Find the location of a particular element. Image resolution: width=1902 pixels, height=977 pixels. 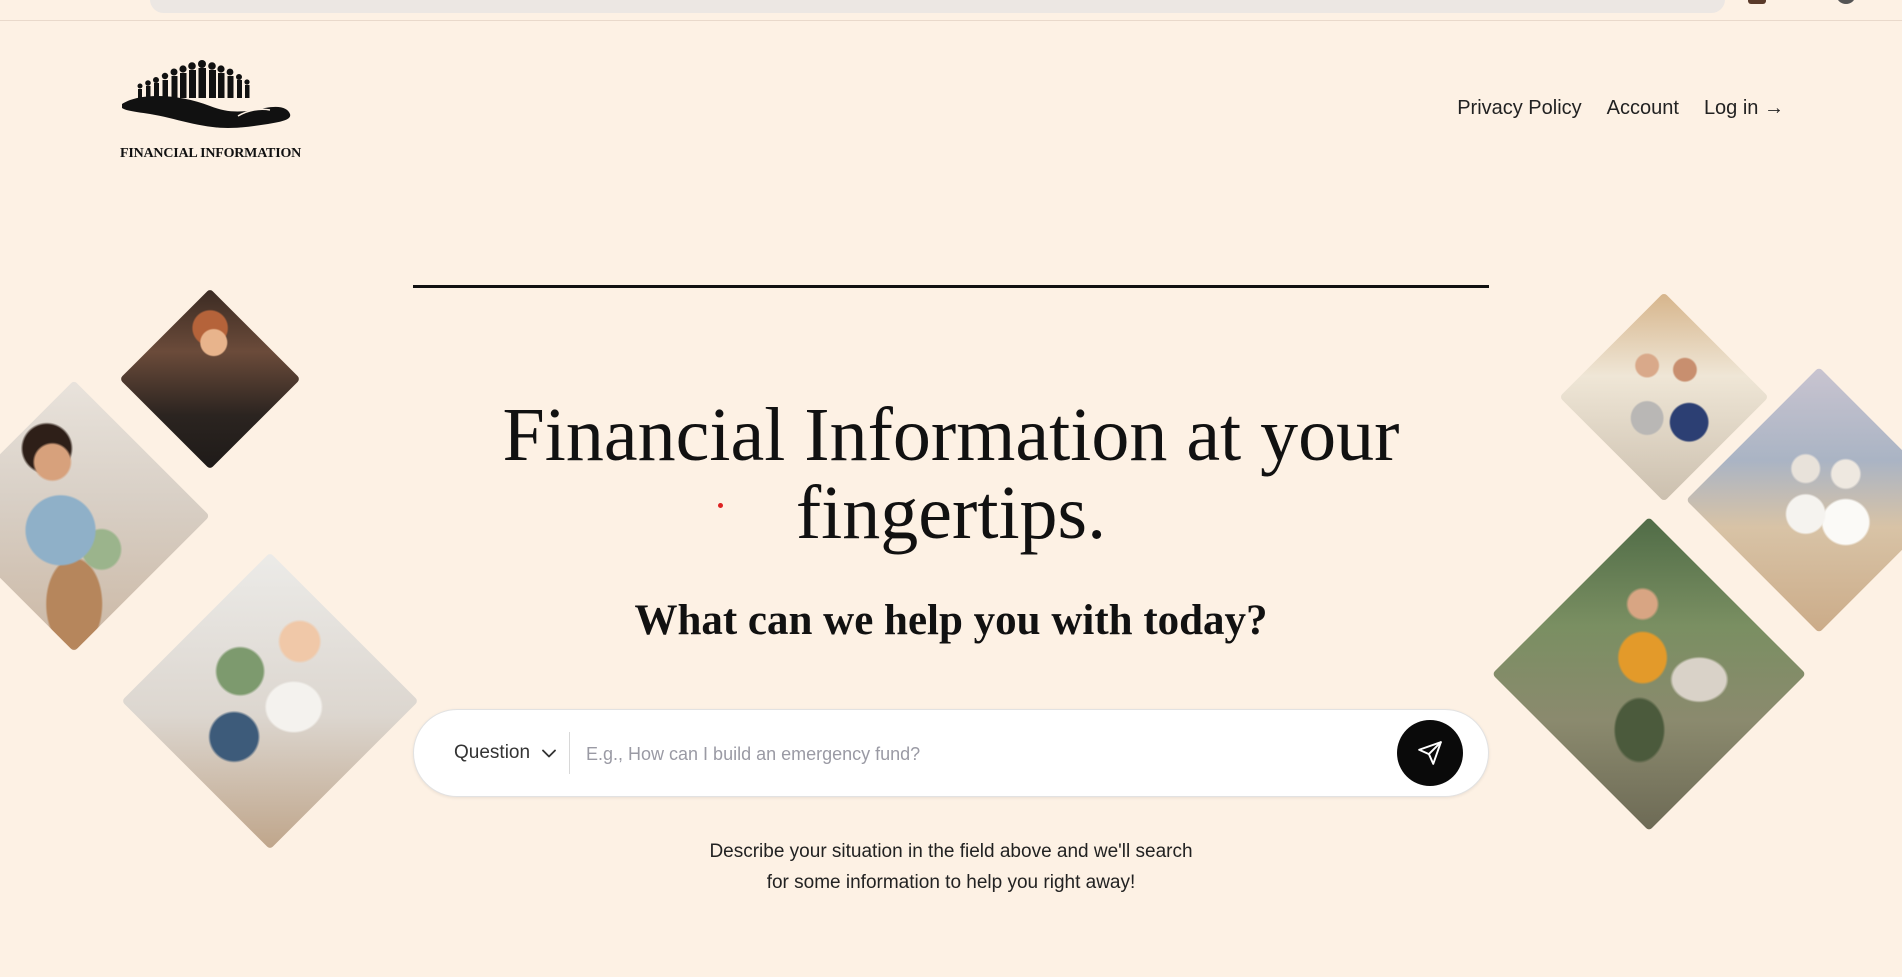

nav-login: Log in → is located at coordinates (1744, 108).